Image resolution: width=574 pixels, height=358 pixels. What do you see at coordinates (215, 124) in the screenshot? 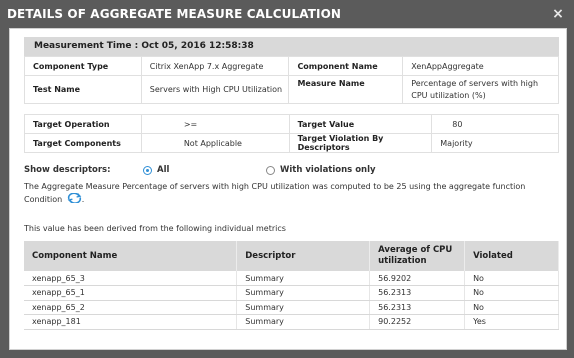
I see `target-value: >=` at bounding box center [215, 124].